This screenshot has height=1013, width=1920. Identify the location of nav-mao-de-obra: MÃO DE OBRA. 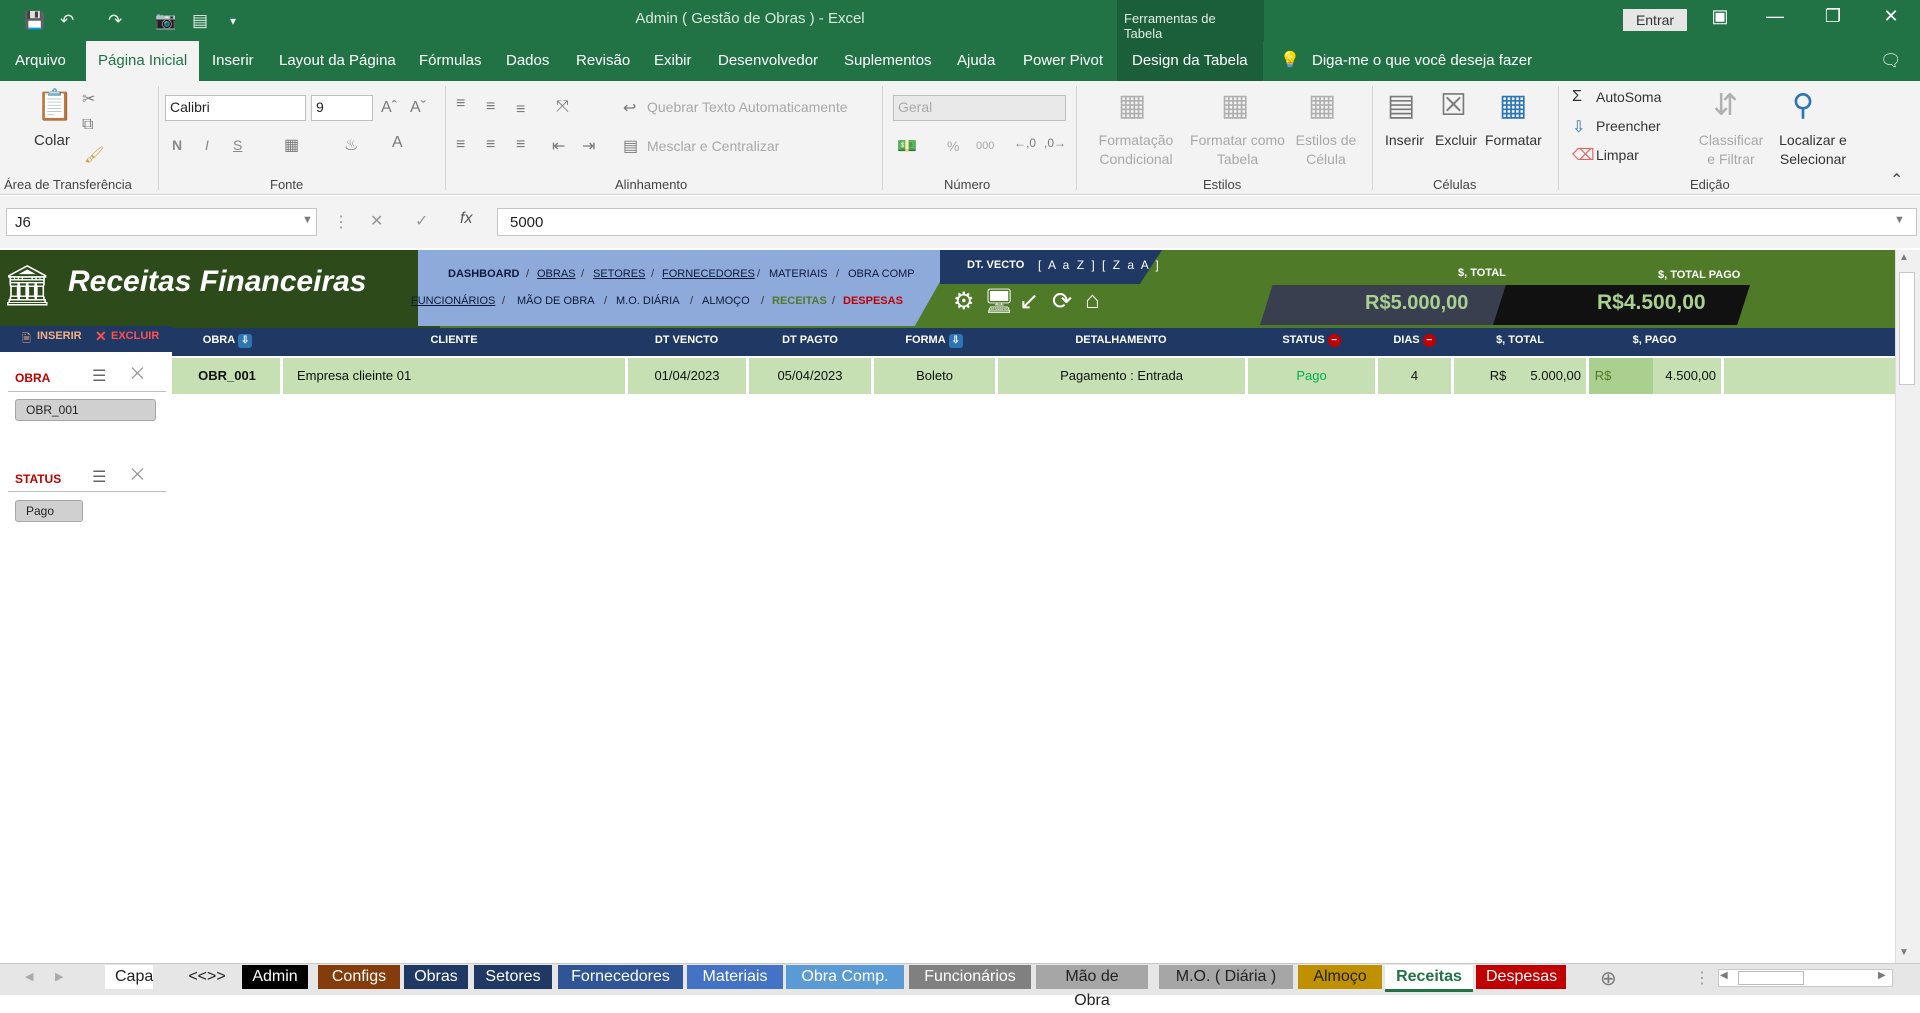
(556, 301).